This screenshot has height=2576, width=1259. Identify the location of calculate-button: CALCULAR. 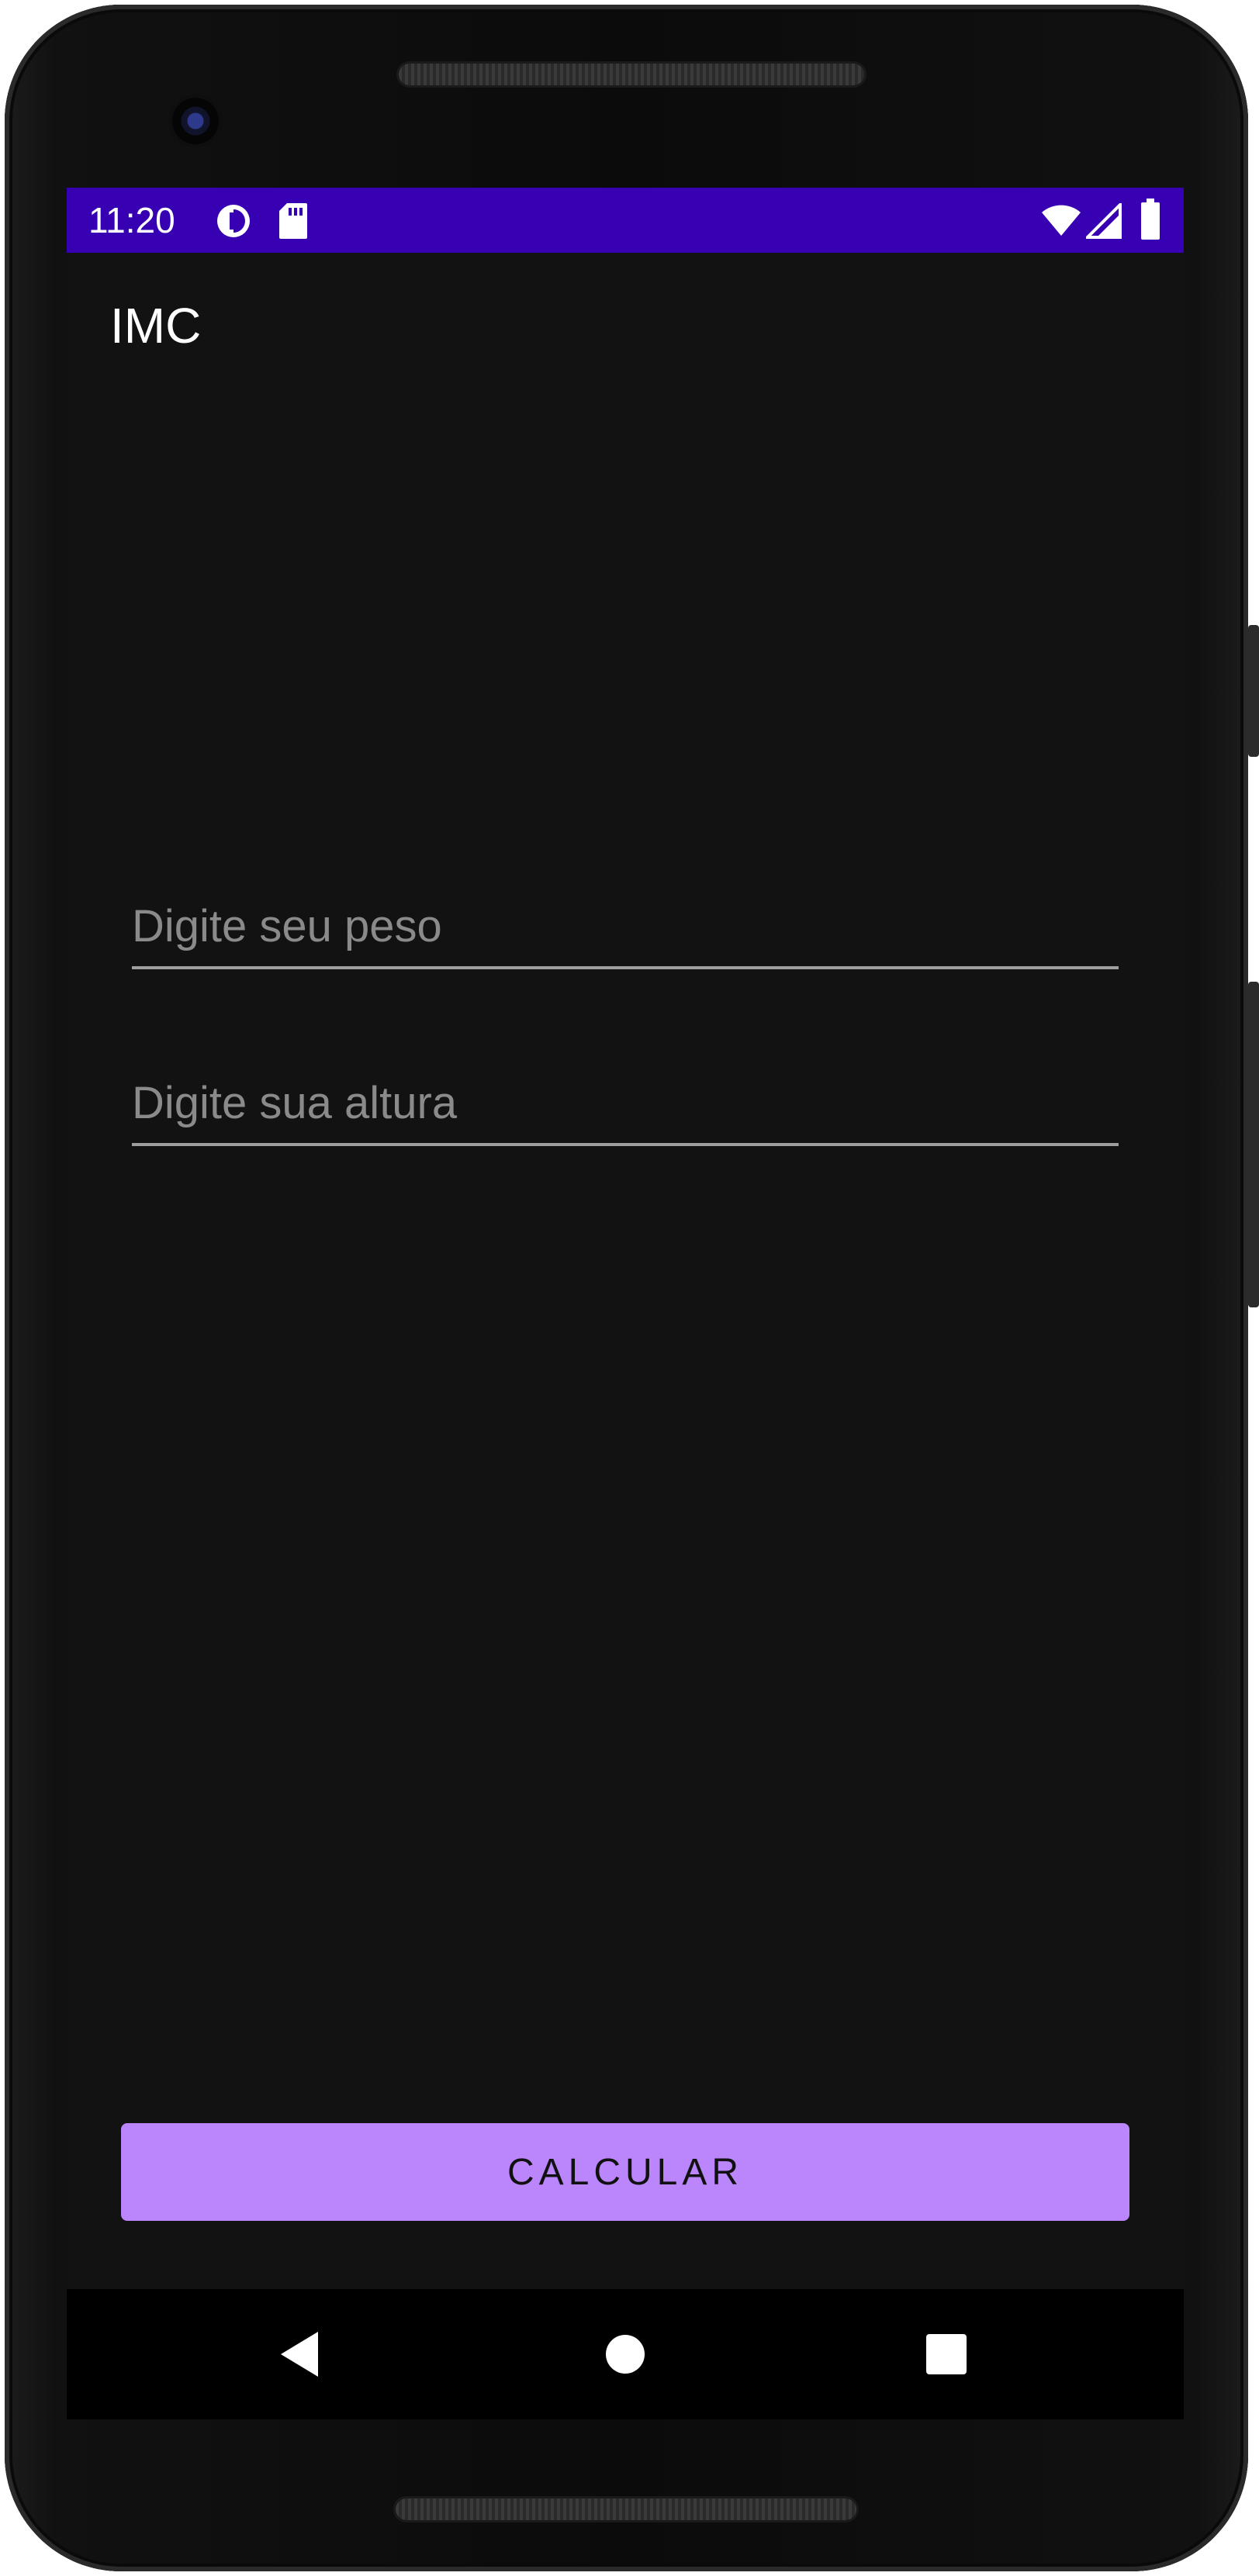
(625, 2172).